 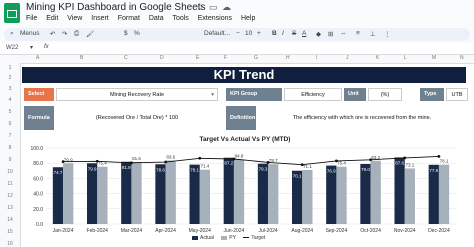 I want to click on actual-data-label: 79.3, so click(x=263, y=169).